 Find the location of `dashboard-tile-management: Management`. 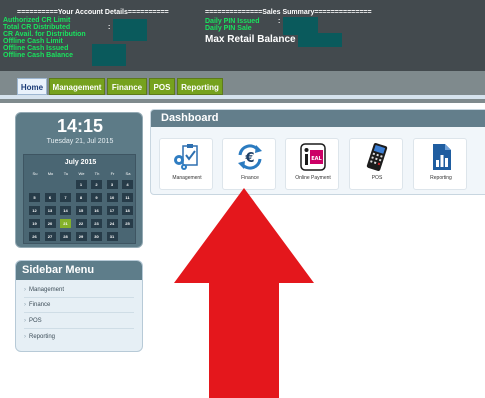

dashboard-tile-management: Management is located at coordinates (186, 164).